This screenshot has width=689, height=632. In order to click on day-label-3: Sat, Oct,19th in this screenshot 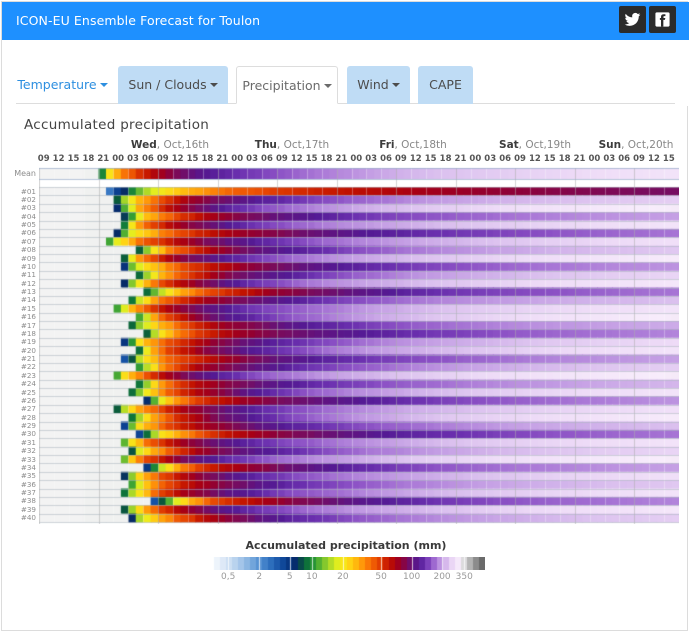, I will do `click(535, 145)`.